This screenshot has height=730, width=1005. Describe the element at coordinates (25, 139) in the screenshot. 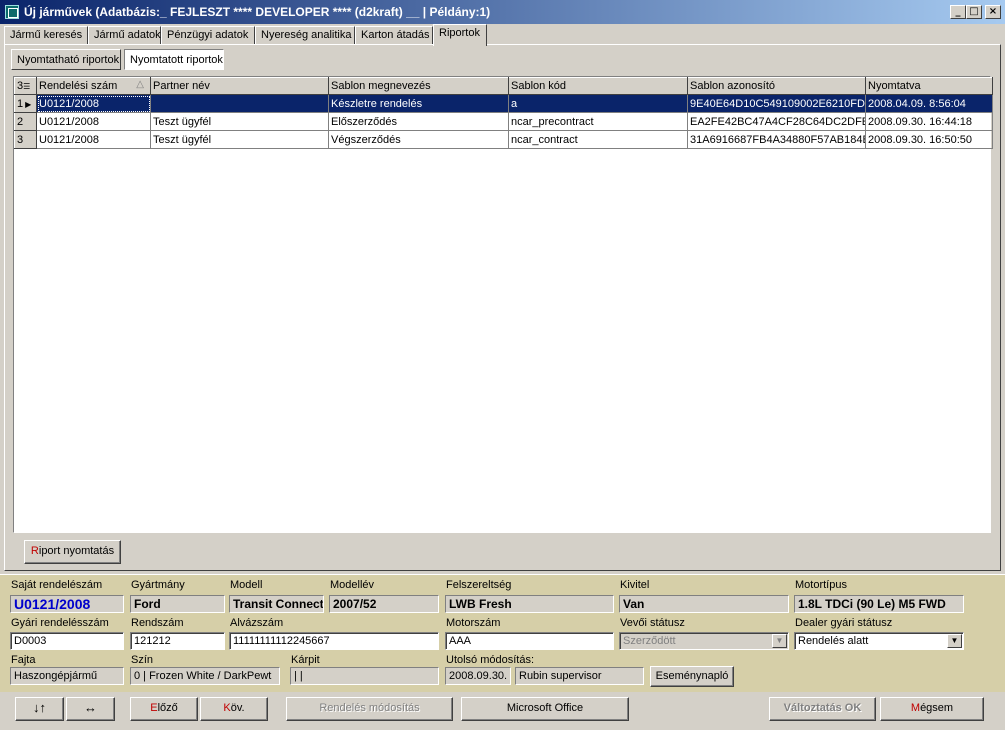

I see `row-header: 3` at that location.